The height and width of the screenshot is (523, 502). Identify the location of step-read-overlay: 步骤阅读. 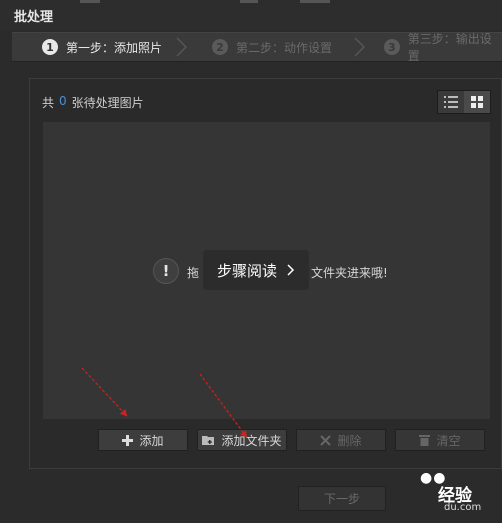
(256, 270).